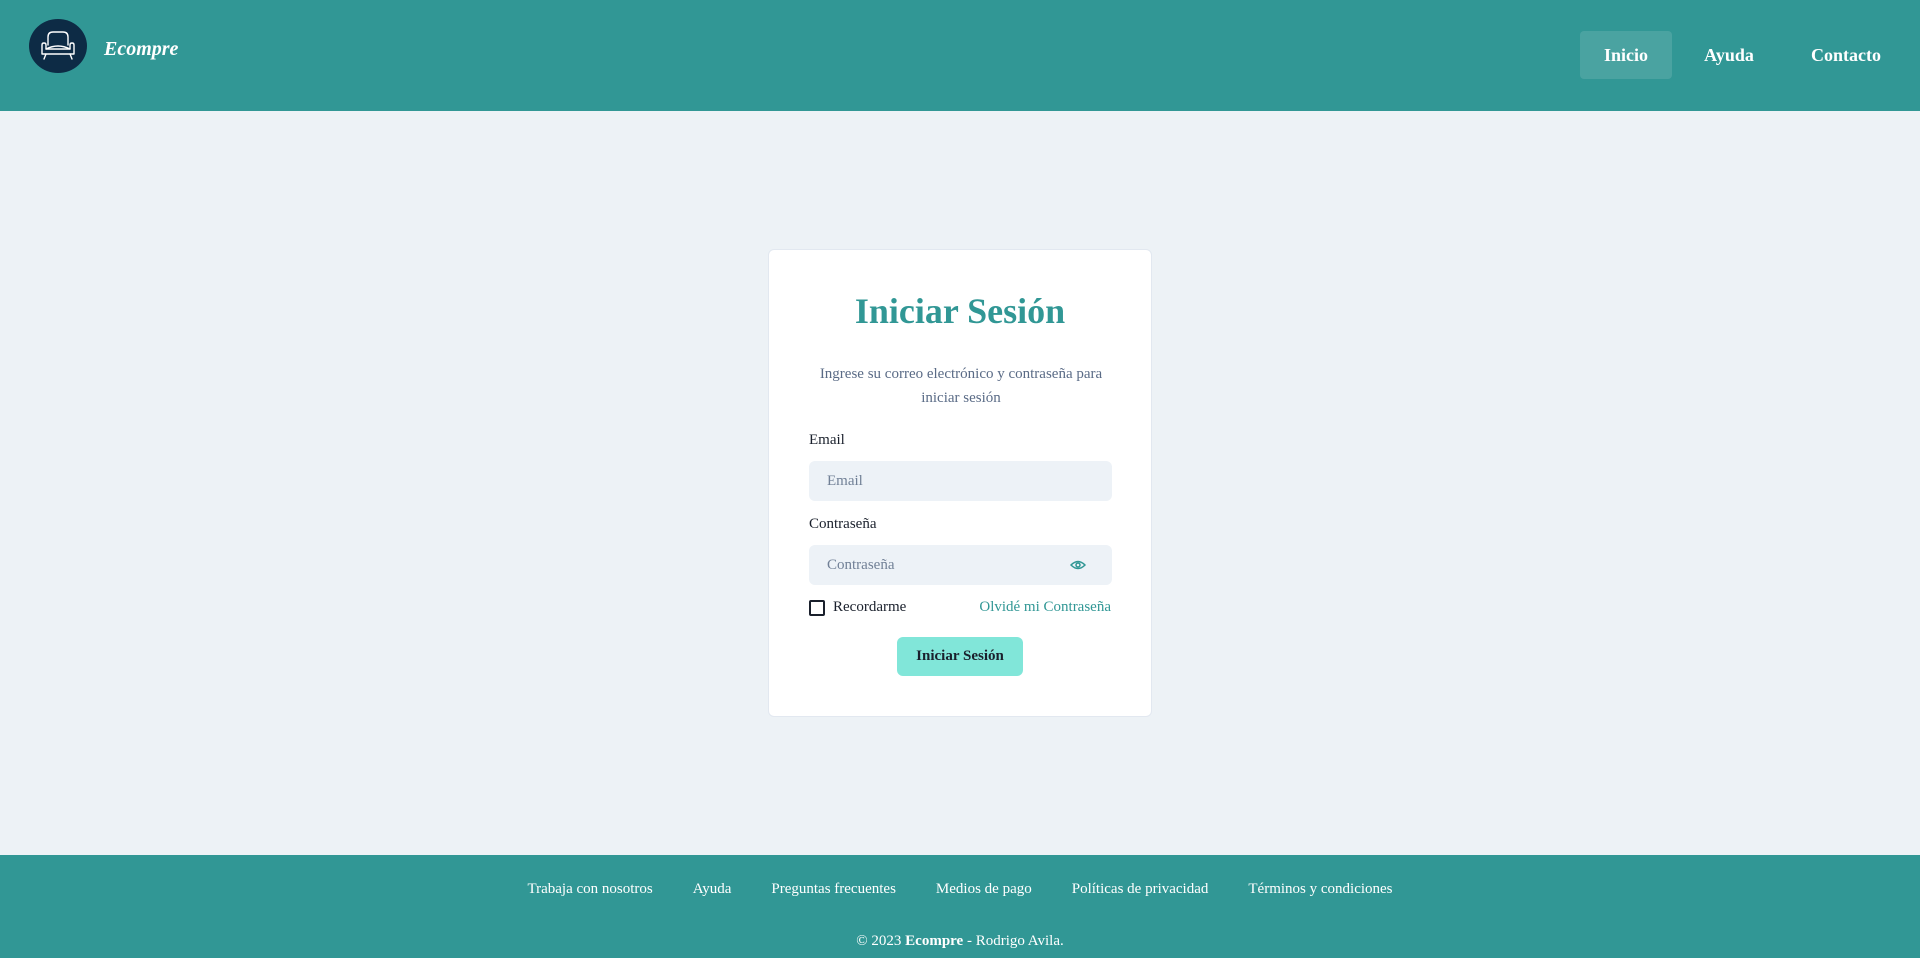 The width and height of the screenshot is (1920, 958). I want to click on copyright-prefix: © 2023, so click(879, 941).